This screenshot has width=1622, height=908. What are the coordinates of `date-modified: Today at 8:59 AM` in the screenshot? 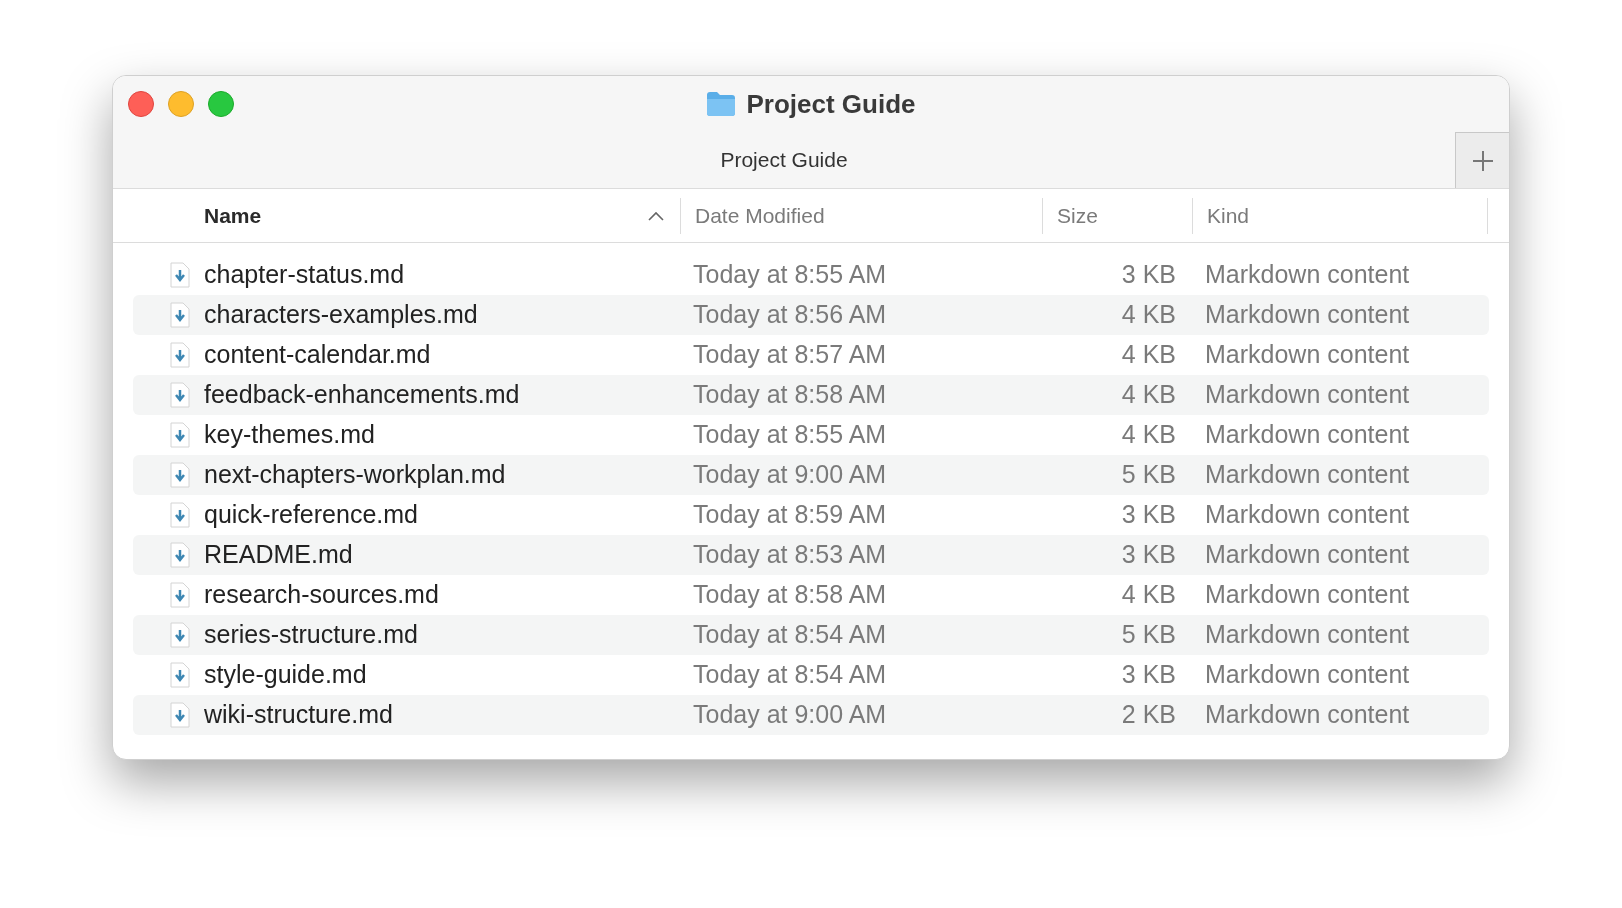 It's located at (790, 514).